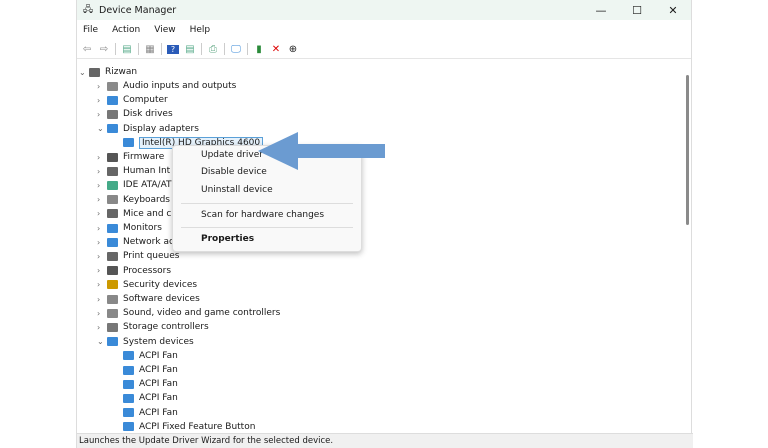 The height and width of the screenshot is (448, 768). Describe the element at coordinates (138, 256) in the screenshot. I see `tree-item: › Print queues` at that location.